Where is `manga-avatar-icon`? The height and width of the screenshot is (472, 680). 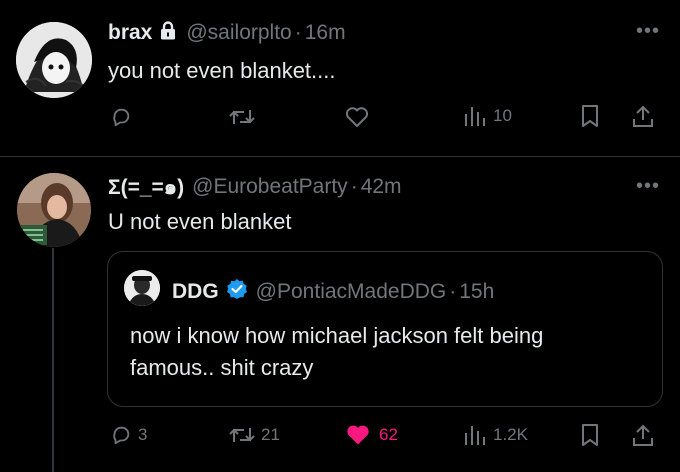 manga-avatar-icon is located at coordinates (54, 60).